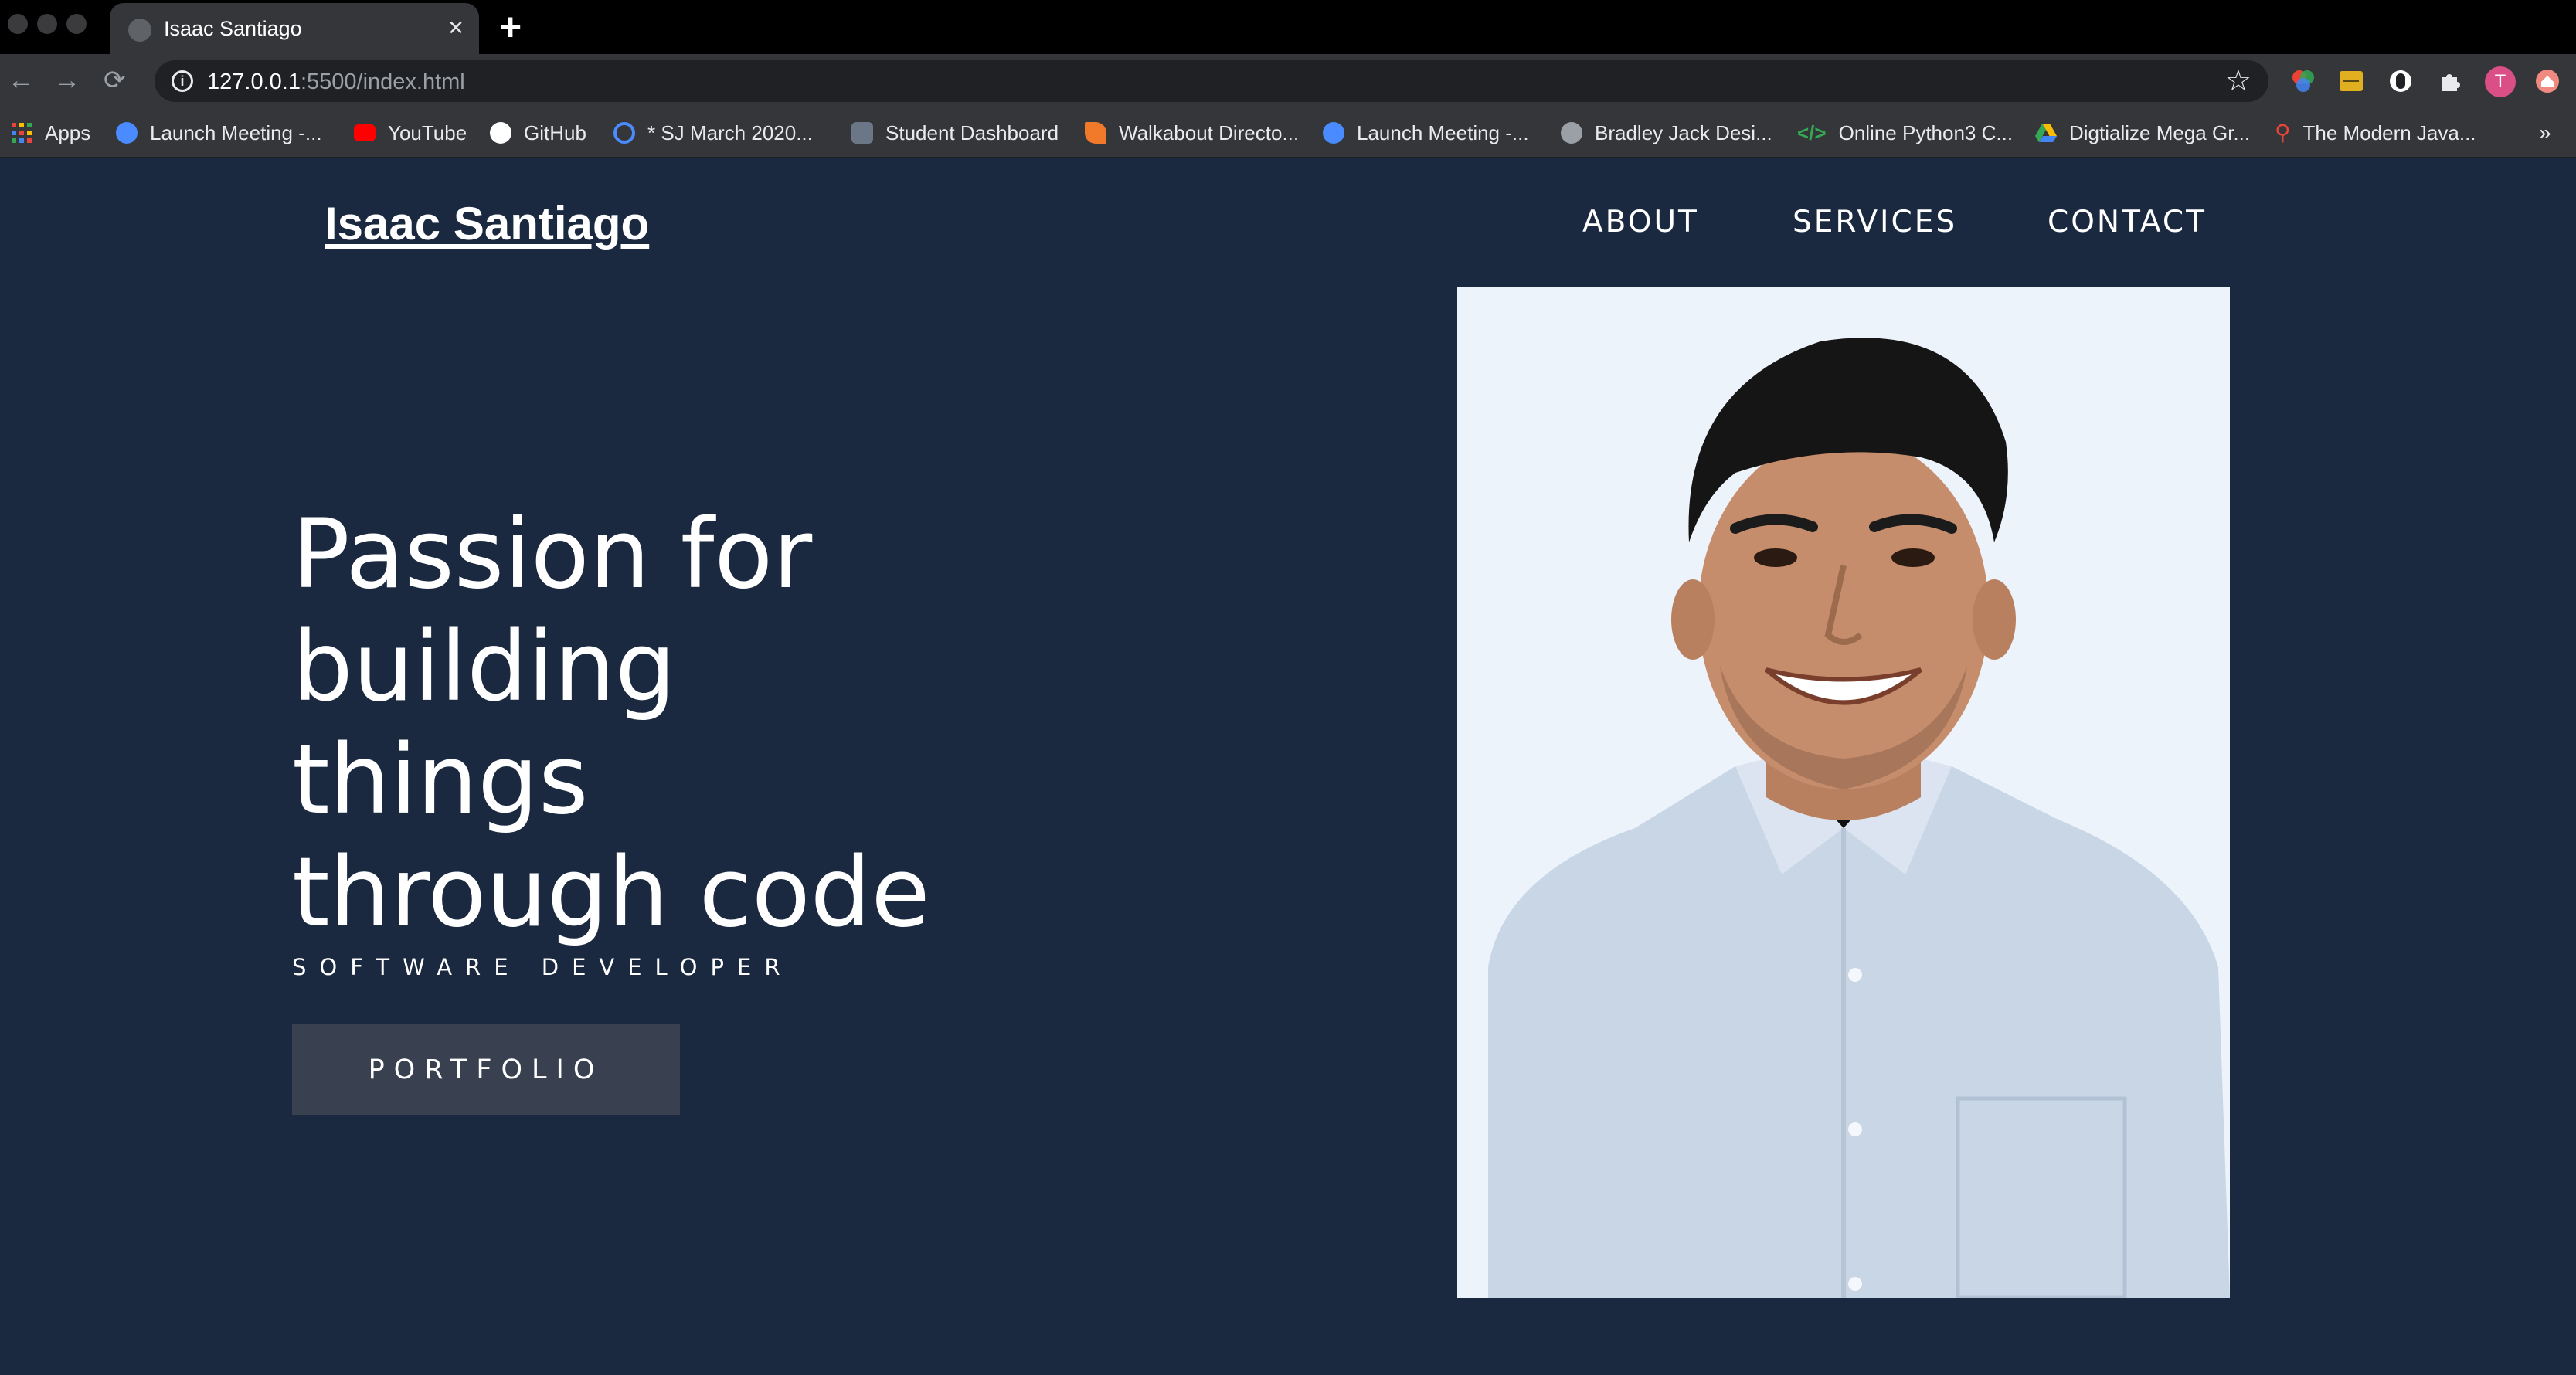 Image resolution: width=2576 pixels, height=1375 pixels. What do you see at coordinates (611, 893) in the screenshot?
I see `hero-line: through code` at bounding box center [611, 893].